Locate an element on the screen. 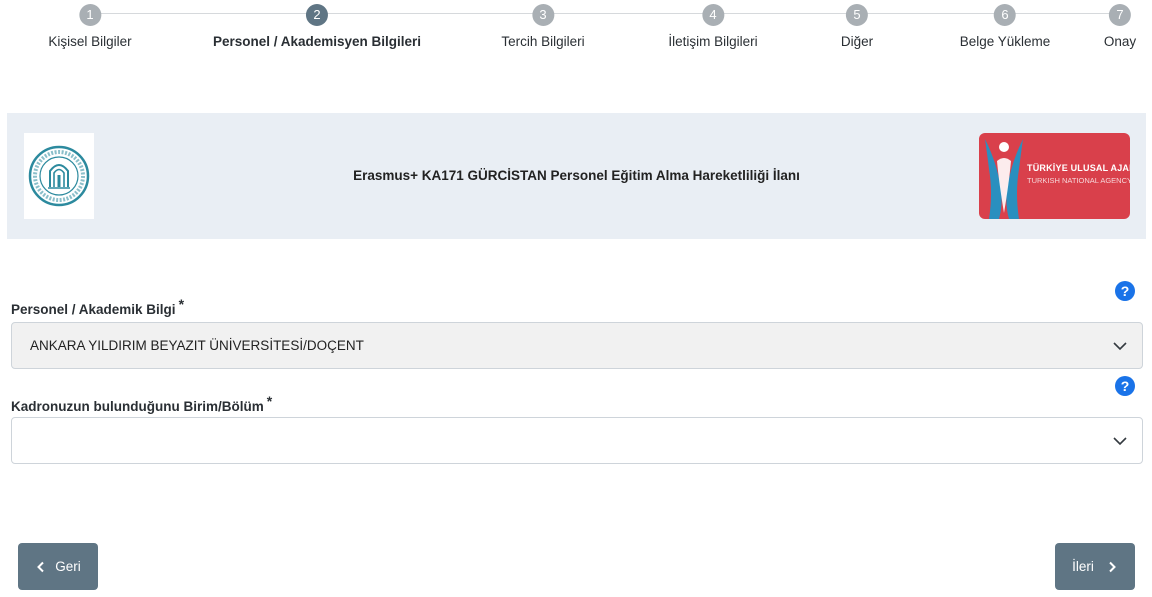  next-button: İleri is located at coordinates (1095, 566).